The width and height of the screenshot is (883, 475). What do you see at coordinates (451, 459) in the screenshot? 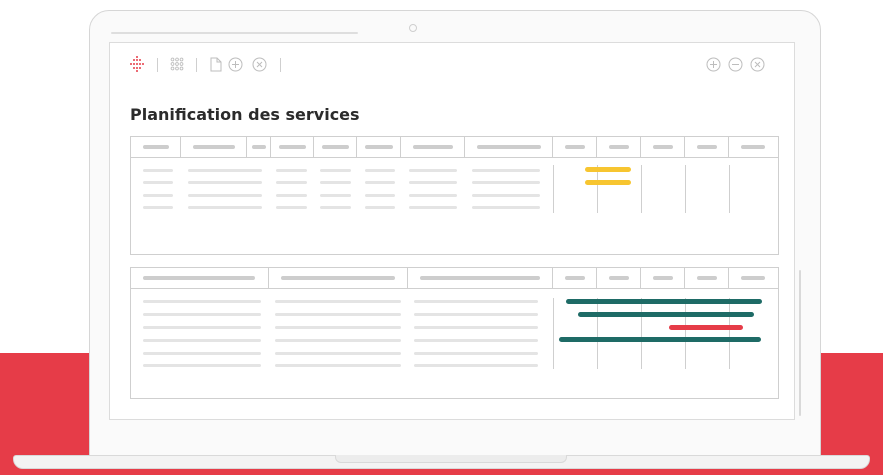
I see `laptop-notch` at bounding box center [451, 459].